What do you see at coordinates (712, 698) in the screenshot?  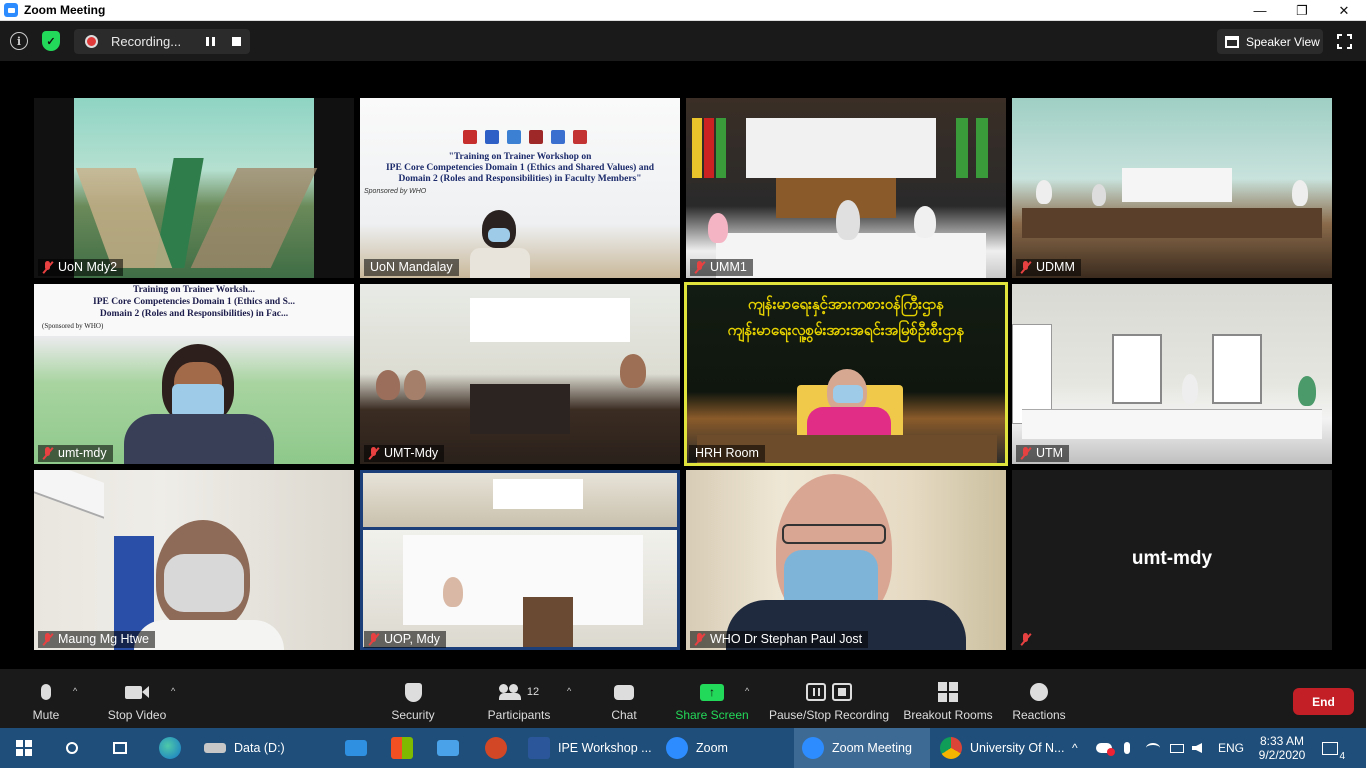 I see `share-screen-button: ↑ Share Screen` at bounding box center [712, 698].